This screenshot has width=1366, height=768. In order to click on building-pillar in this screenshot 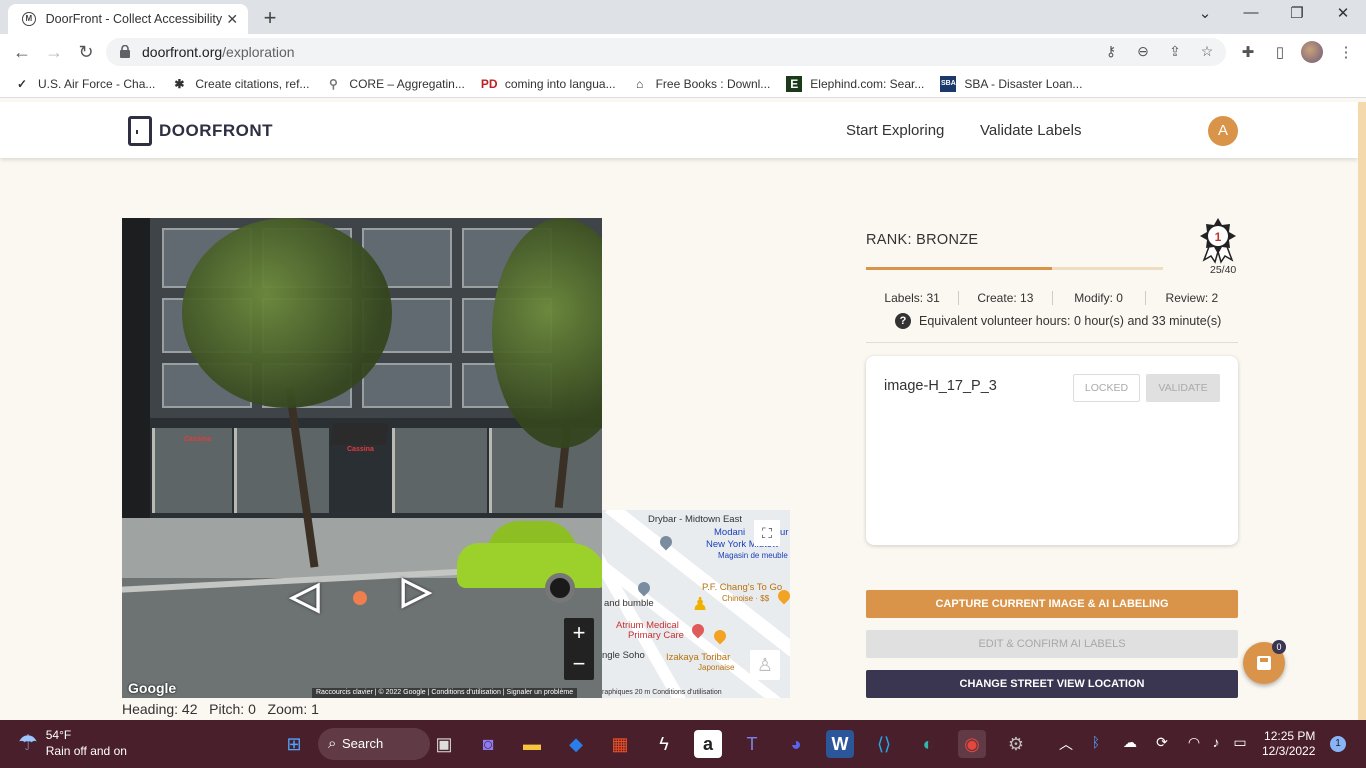, I will do `click(136, 383)`.